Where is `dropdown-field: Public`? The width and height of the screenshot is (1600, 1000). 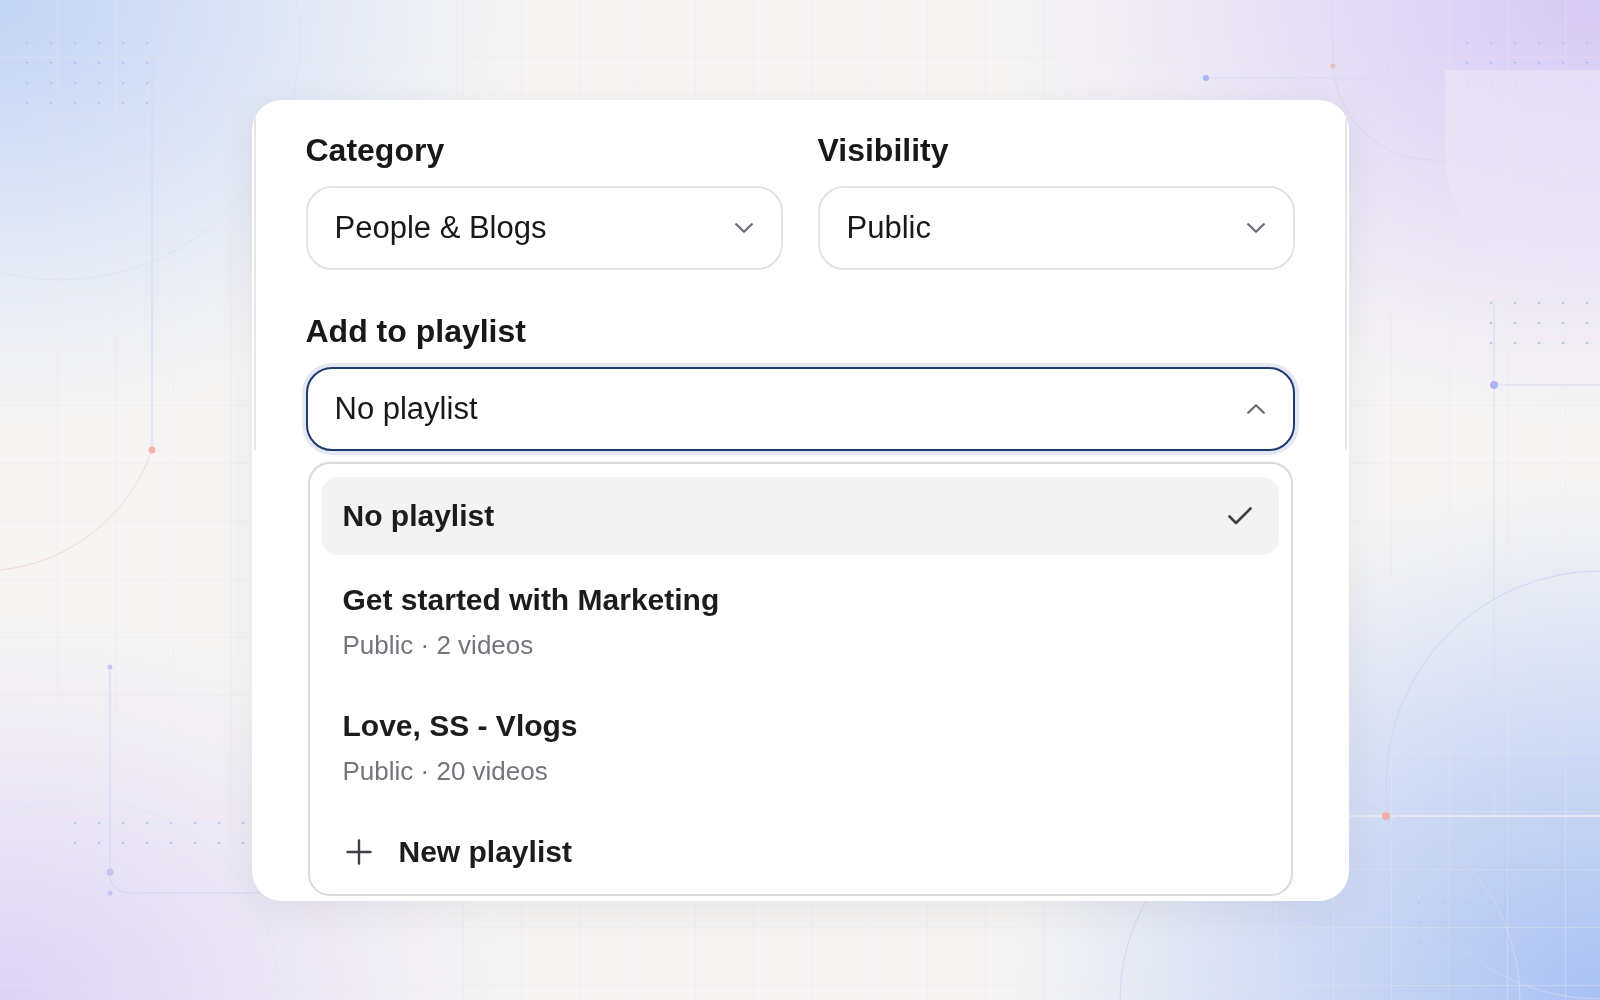
dropdown-field: Public is located at coordinates (1056, 227).